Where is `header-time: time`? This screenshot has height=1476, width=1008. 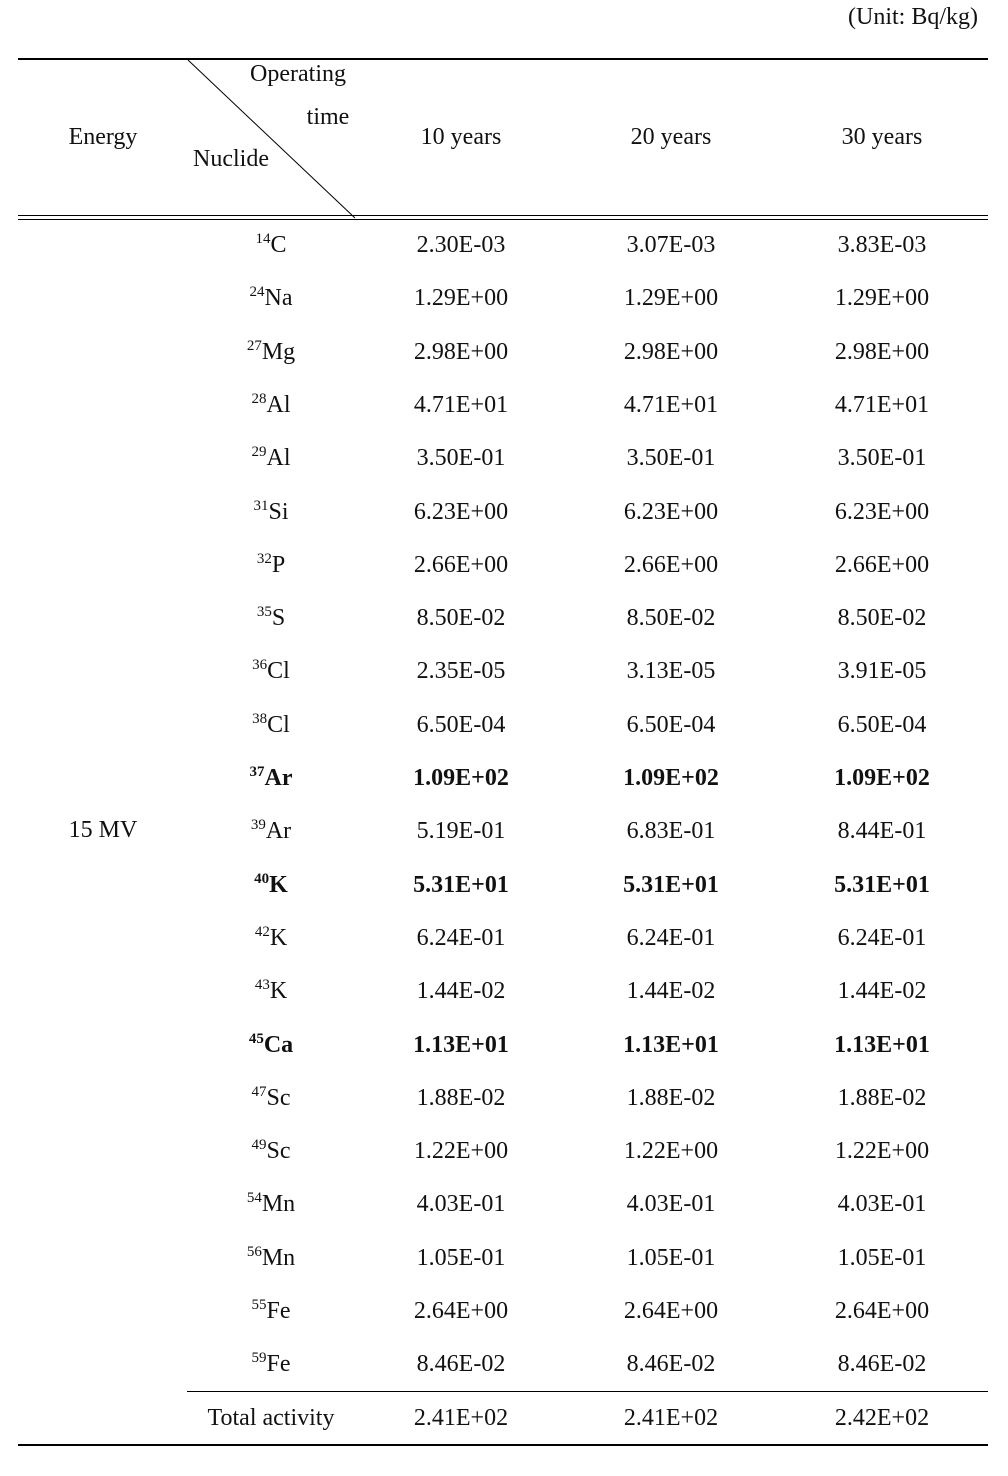
header-time: time is located at coordinates (328, 117).